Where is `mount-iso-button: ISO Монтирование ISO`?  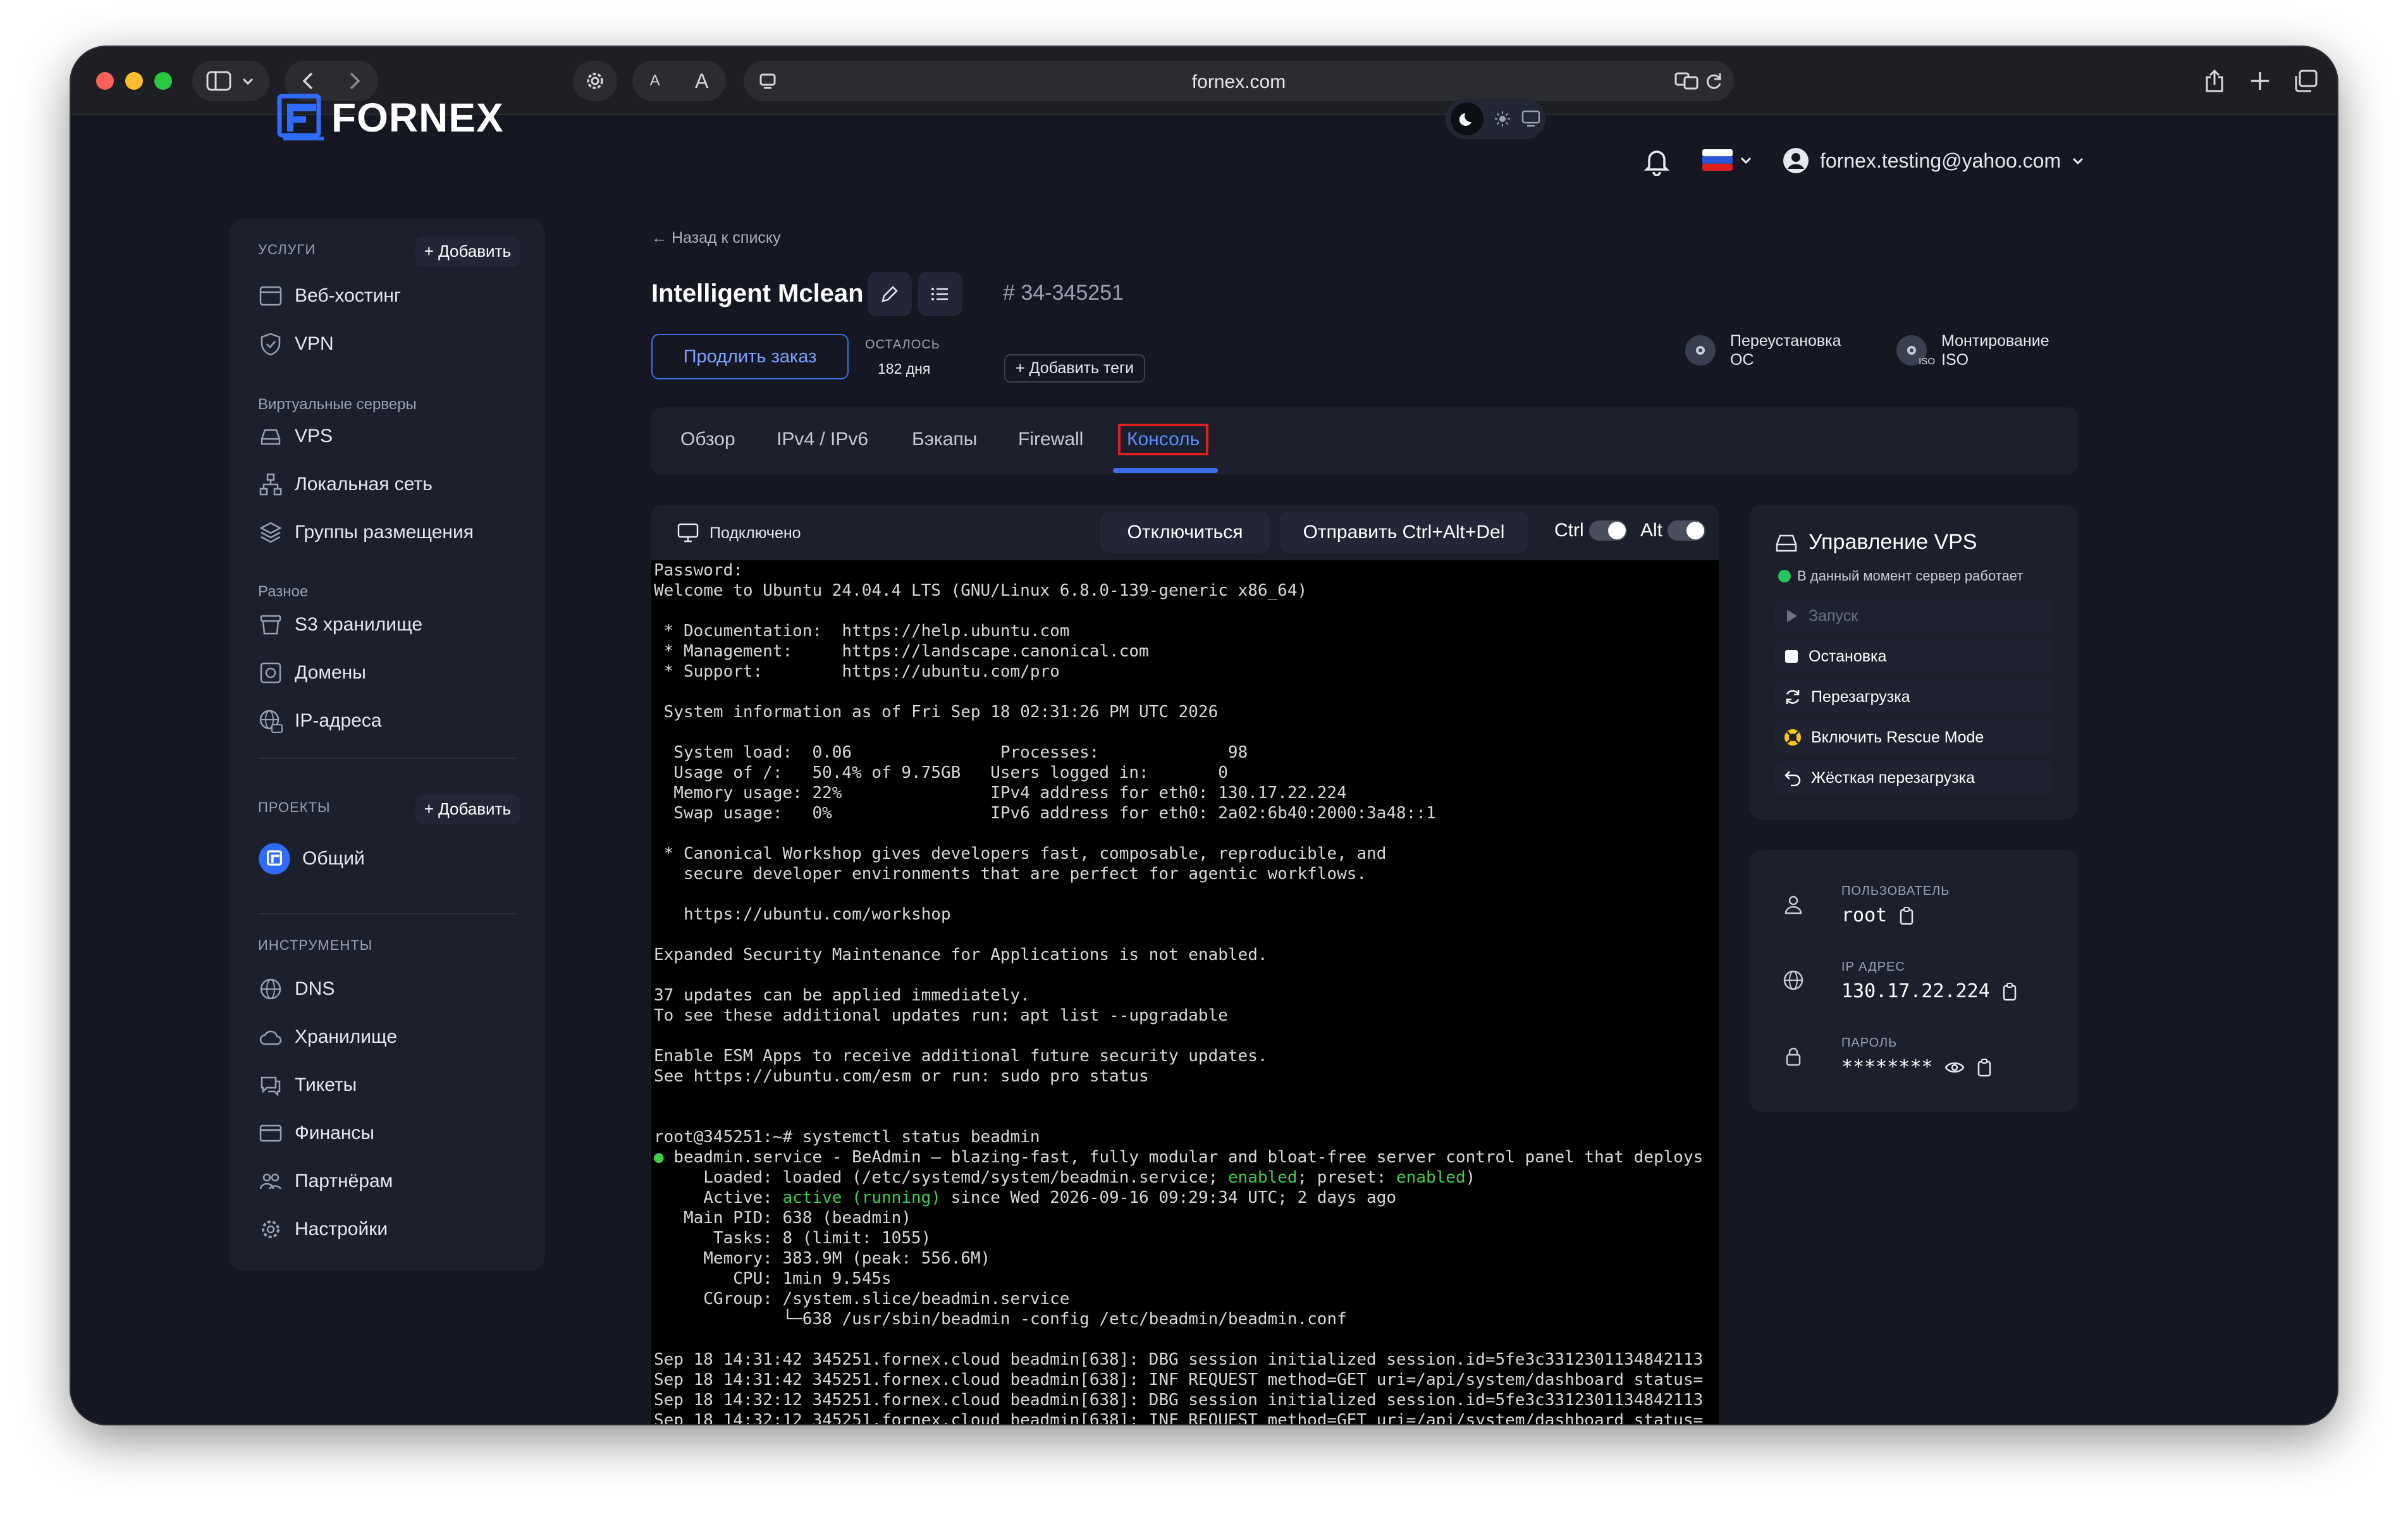
mount-iso-button: ISO Монтирование ISO is located at coordinates (1972, 350).